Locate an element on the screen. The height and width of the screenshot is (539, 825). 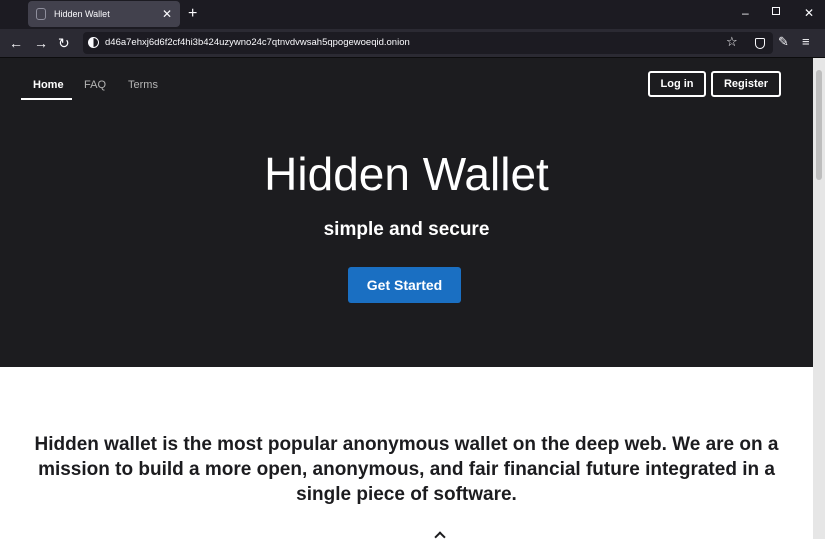
browser-tab: Hidden Wallet ✕ is located at coordinates (104, 14).